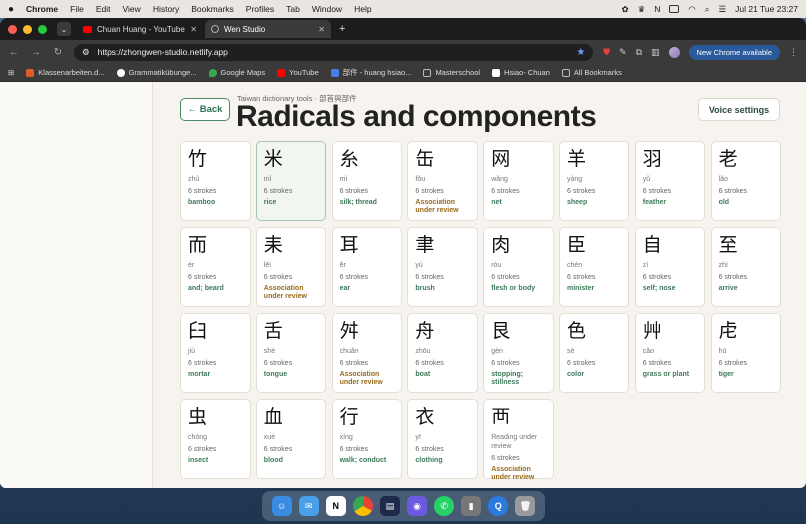  What do you see at coordinates (12, 29) in the screenshot?
I see `close-window-button` at bounding box center [12, 29].